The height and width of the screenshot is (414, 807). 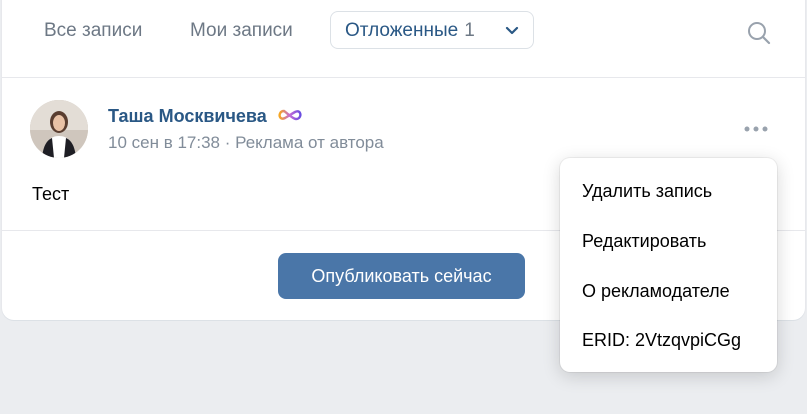 What do you see at coordinates (59, 129) in the screenshot?
I see `avatar` at bounding box center [59, 129].